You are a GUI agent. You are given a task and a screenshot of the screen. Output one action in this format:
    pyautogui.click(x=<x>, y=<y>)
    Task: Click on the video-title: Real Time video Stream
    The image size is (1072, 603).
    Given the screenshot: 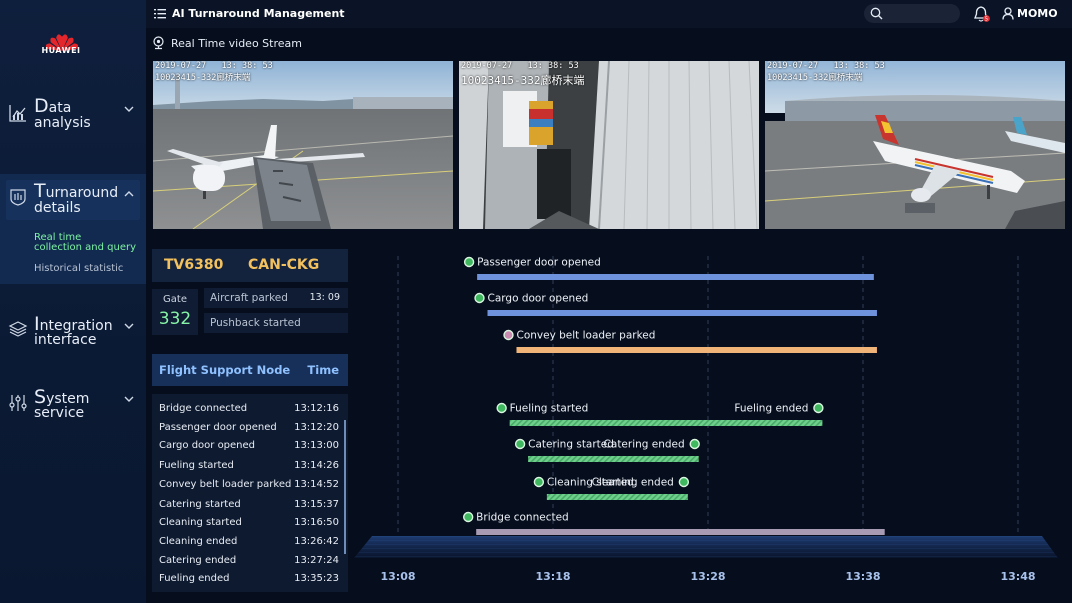 What is the action you would take?
    pyautogui.click(x=236, y=43)
    